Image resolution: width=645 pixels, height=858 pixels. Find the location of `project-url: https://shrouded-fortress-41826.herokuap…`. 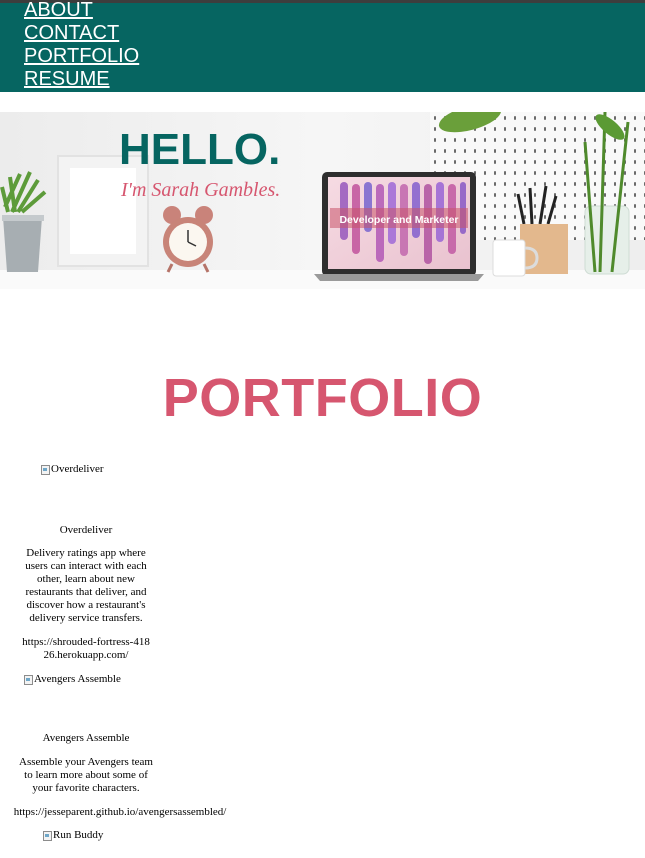

project-url: https://shrouded-fortress-41826.herokuap… is located at coordinates (86, 649).